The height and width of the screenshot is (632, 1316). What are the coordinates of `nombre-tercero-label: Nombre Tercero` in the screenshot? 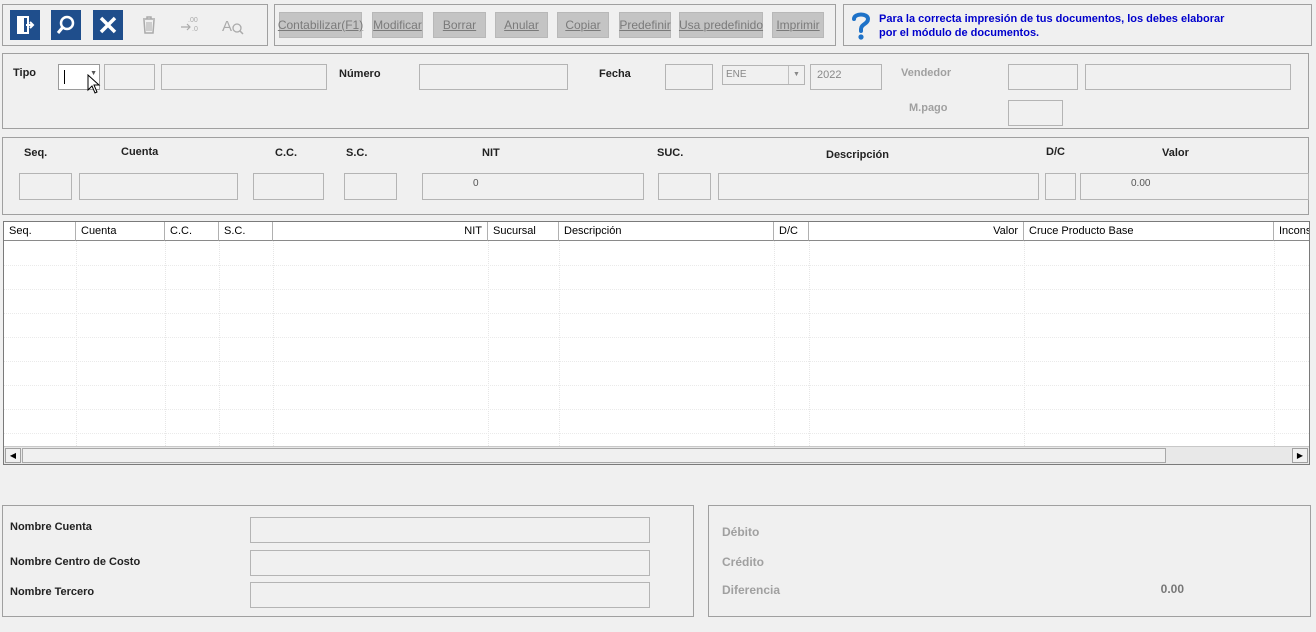 It's located at (52, 592).